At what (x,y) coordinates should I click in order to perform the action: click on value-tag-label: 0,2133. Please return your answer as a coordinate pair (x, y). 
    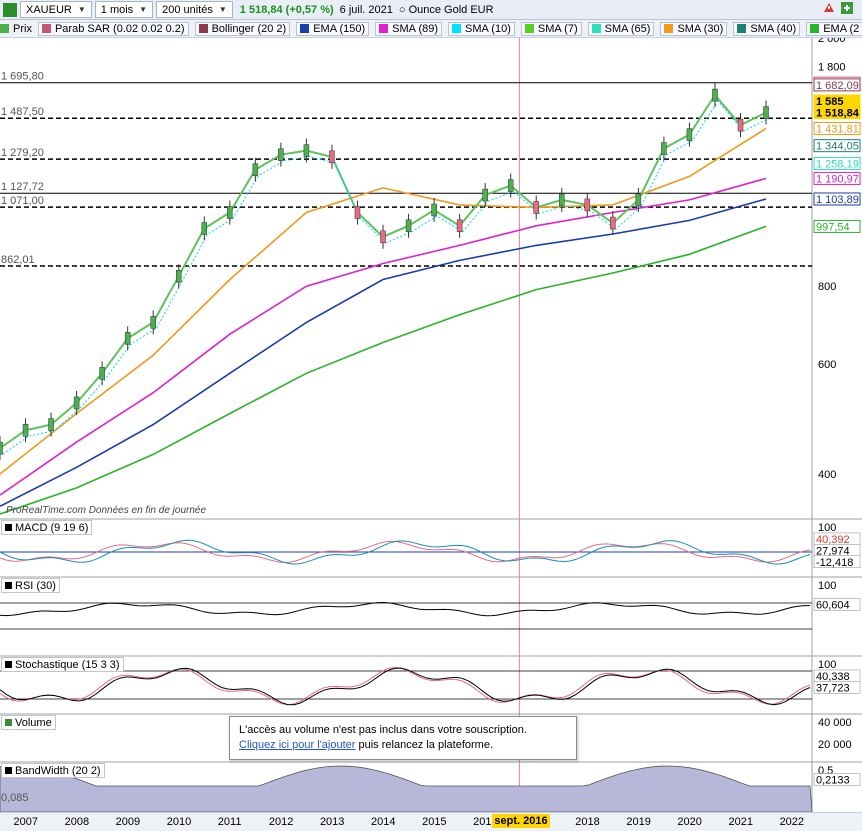
    Looking at the image, I should click on (833, 781).